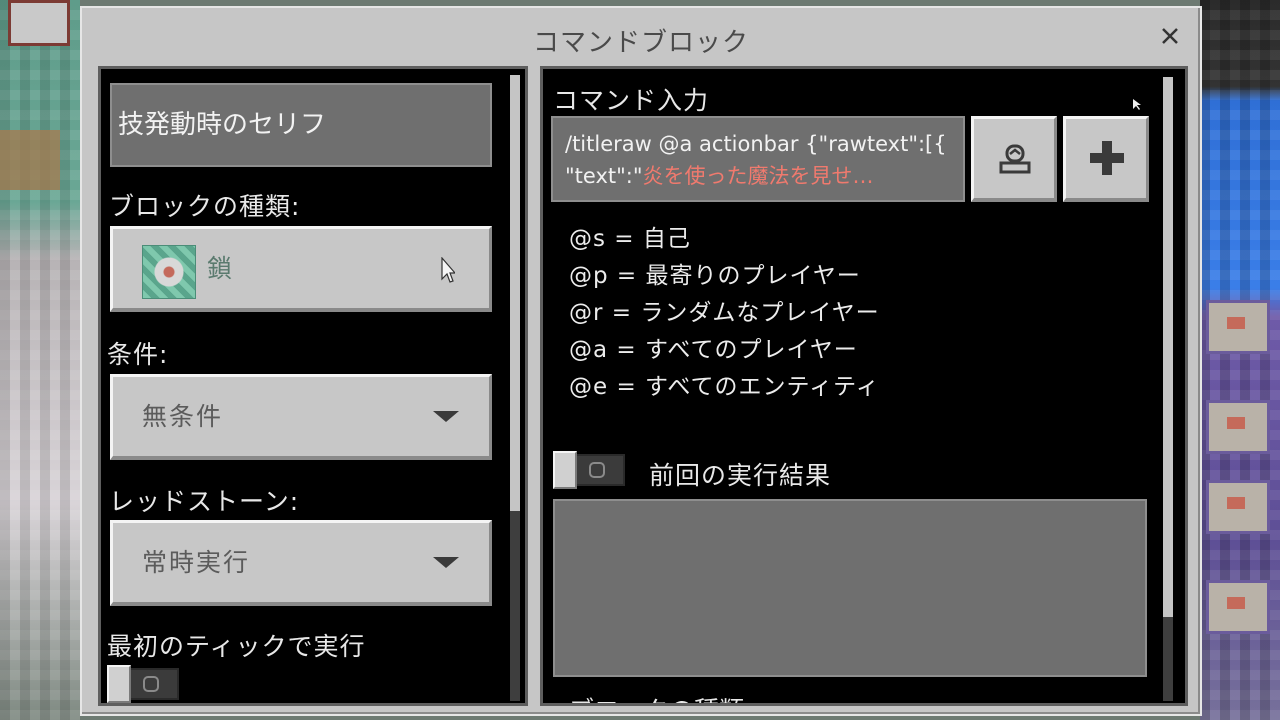 Image resolution: width=1280 pixels, height=720 pixels. I want to click on previous-output-toggle, so click(590, 470).